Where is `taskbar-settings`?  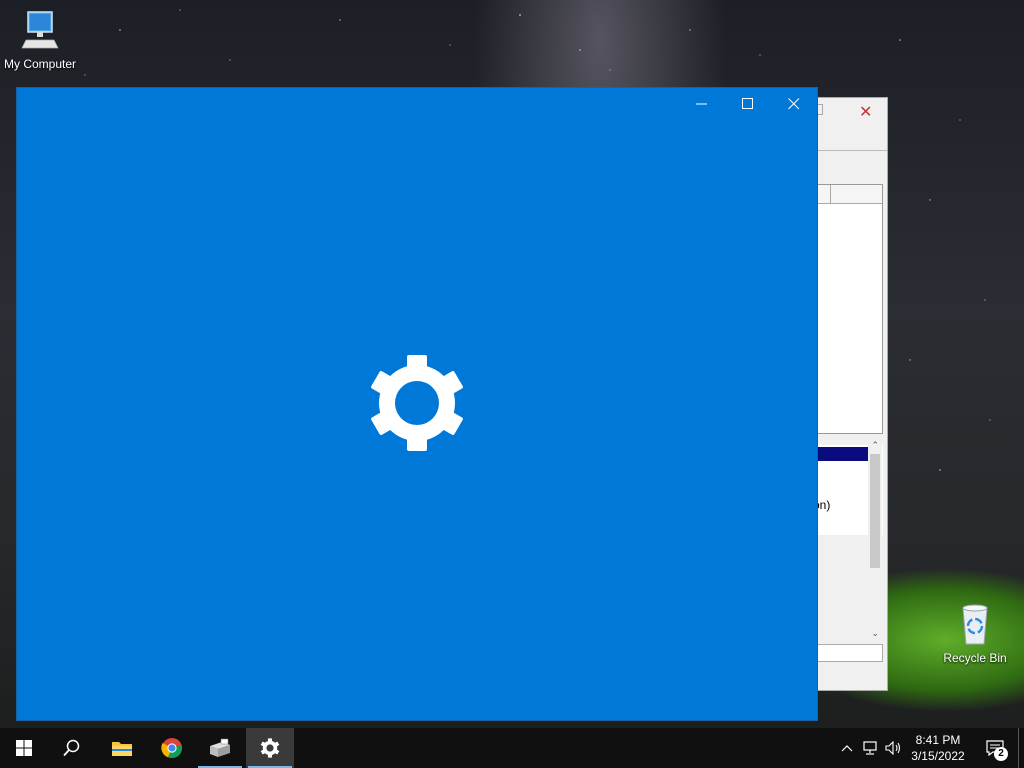
taskbar-settings is located at coordinates (270, 748).